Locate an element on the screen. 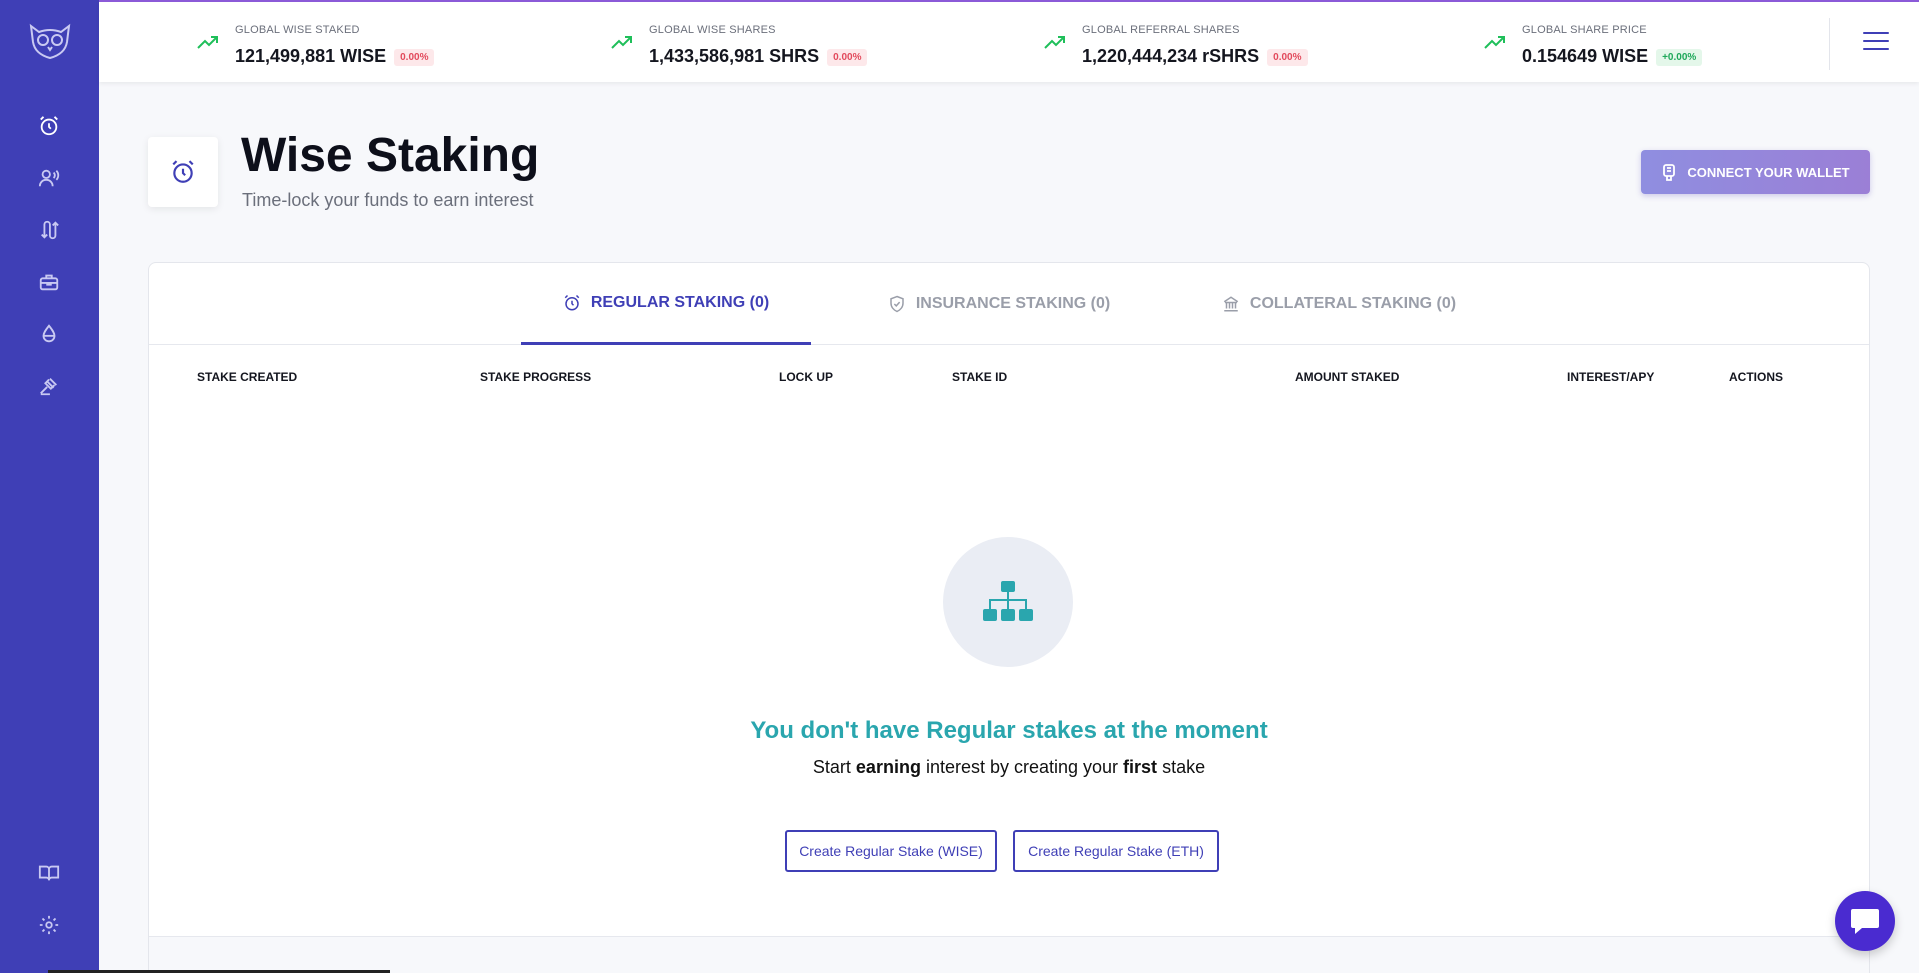 This screenshot has height=973, width=1919. gavel-icon is located at coordinates (48, 387).